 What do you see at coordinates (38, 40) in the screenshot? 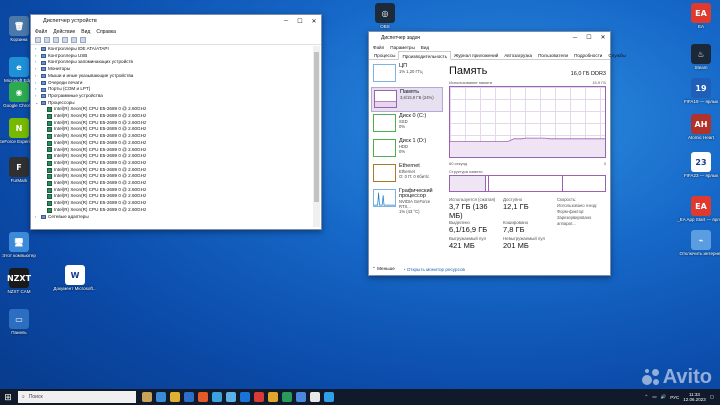
I see `back-icon` at bounding box center [38, 40].